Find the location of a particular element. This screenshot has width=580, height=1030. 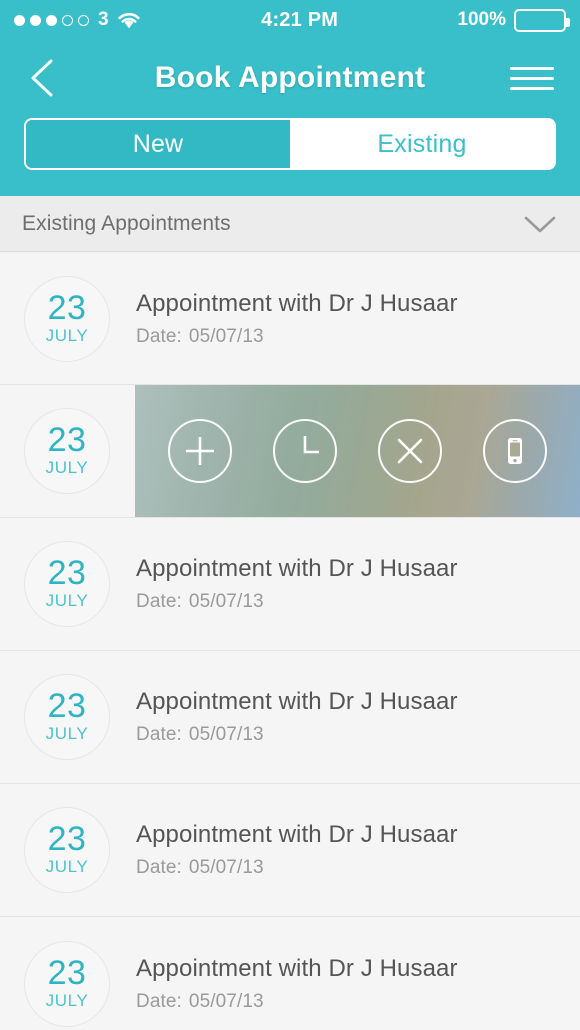

page-title: Book Appointment is located at coordinates (290, 77).